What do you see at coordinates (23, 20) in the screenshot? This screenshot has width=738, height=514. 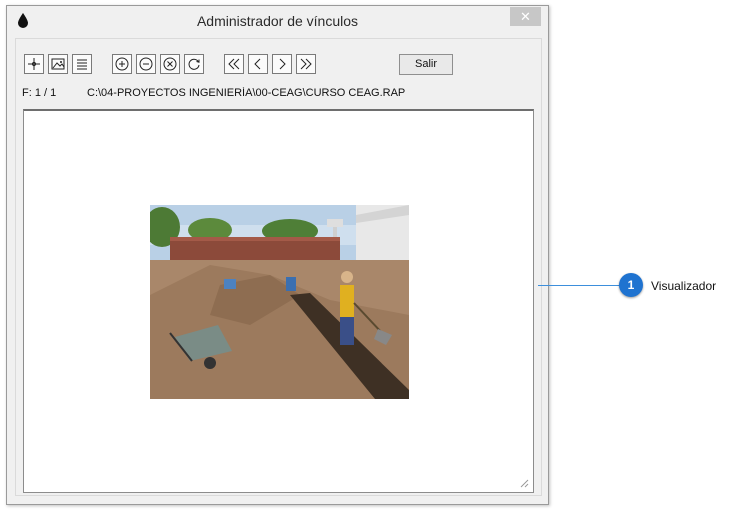 I see `drop-icon` at bounding box center [23, 20].